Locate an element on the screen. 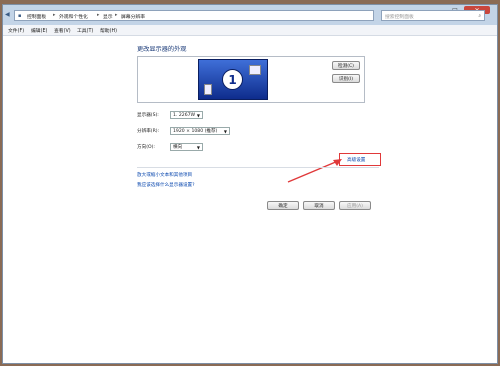  text-size-link: 放大或缩小文本和其他项目 is located at coordinates (164, 175).